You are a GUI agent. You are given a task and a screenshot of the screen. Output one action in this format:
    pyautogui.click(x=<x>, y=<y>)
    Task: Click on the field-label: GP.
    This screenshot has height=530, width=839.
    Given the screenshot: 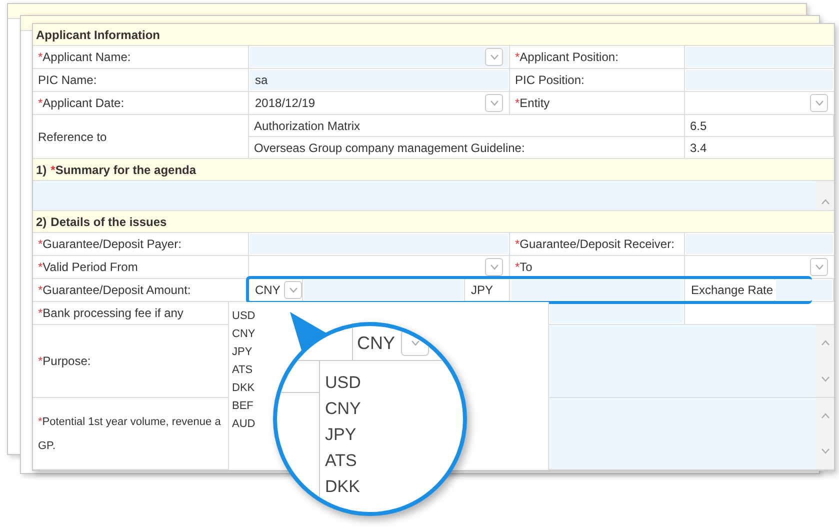 What is the action you would take?
    pyautogui.click(x=46, y=446)
    